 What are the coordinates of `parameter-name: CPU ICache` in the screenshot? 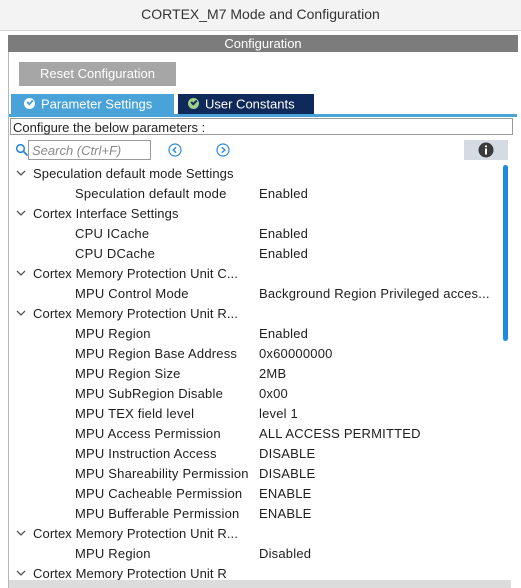 It's located at (112, 233).